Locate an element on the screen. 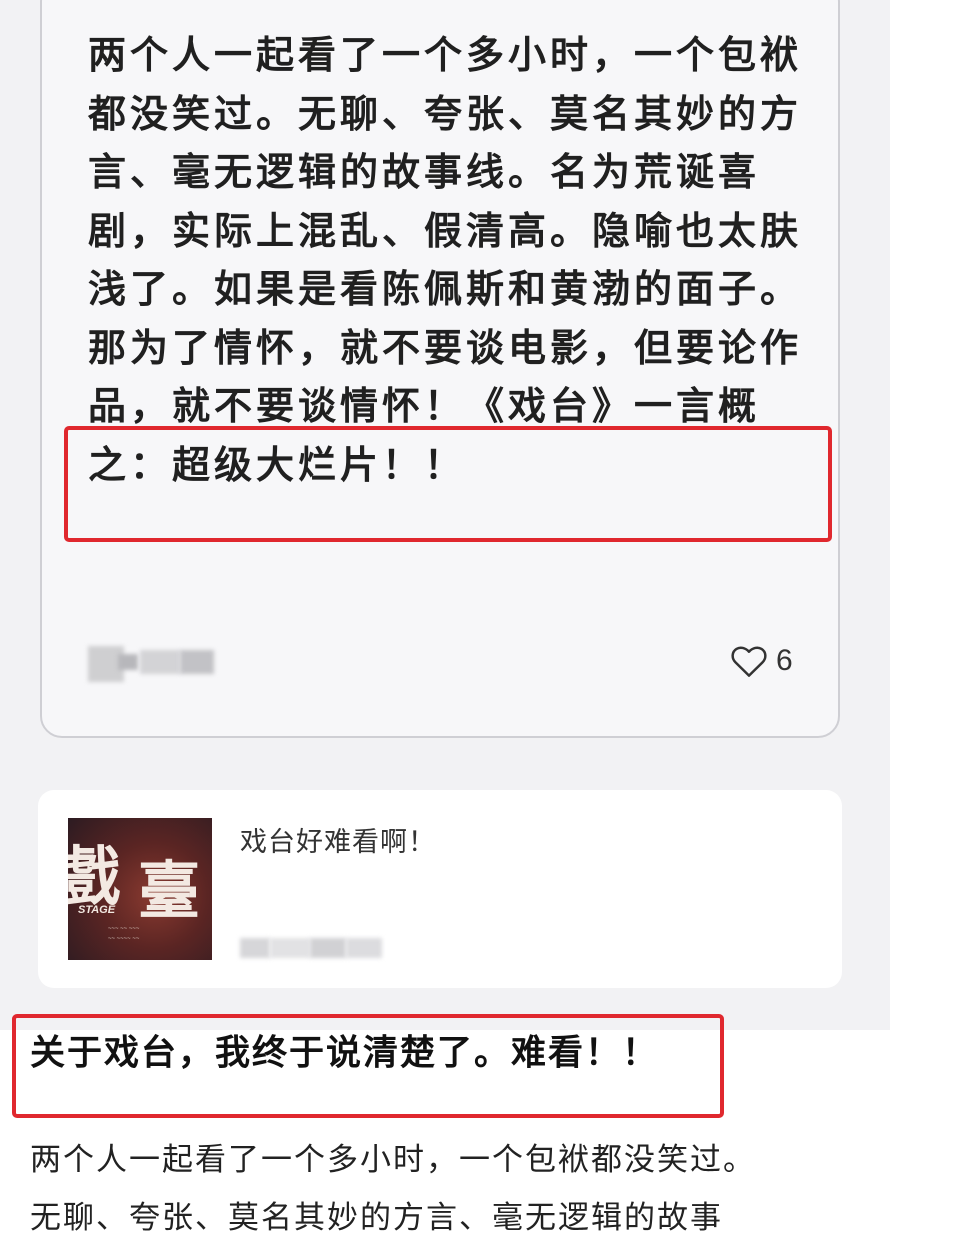 This screenshot has height=1244, width=964. article-text-line-1: 两个人一起看了一个多小时，一个包袱都没笑过。 is located at coordinates (393, 1160).